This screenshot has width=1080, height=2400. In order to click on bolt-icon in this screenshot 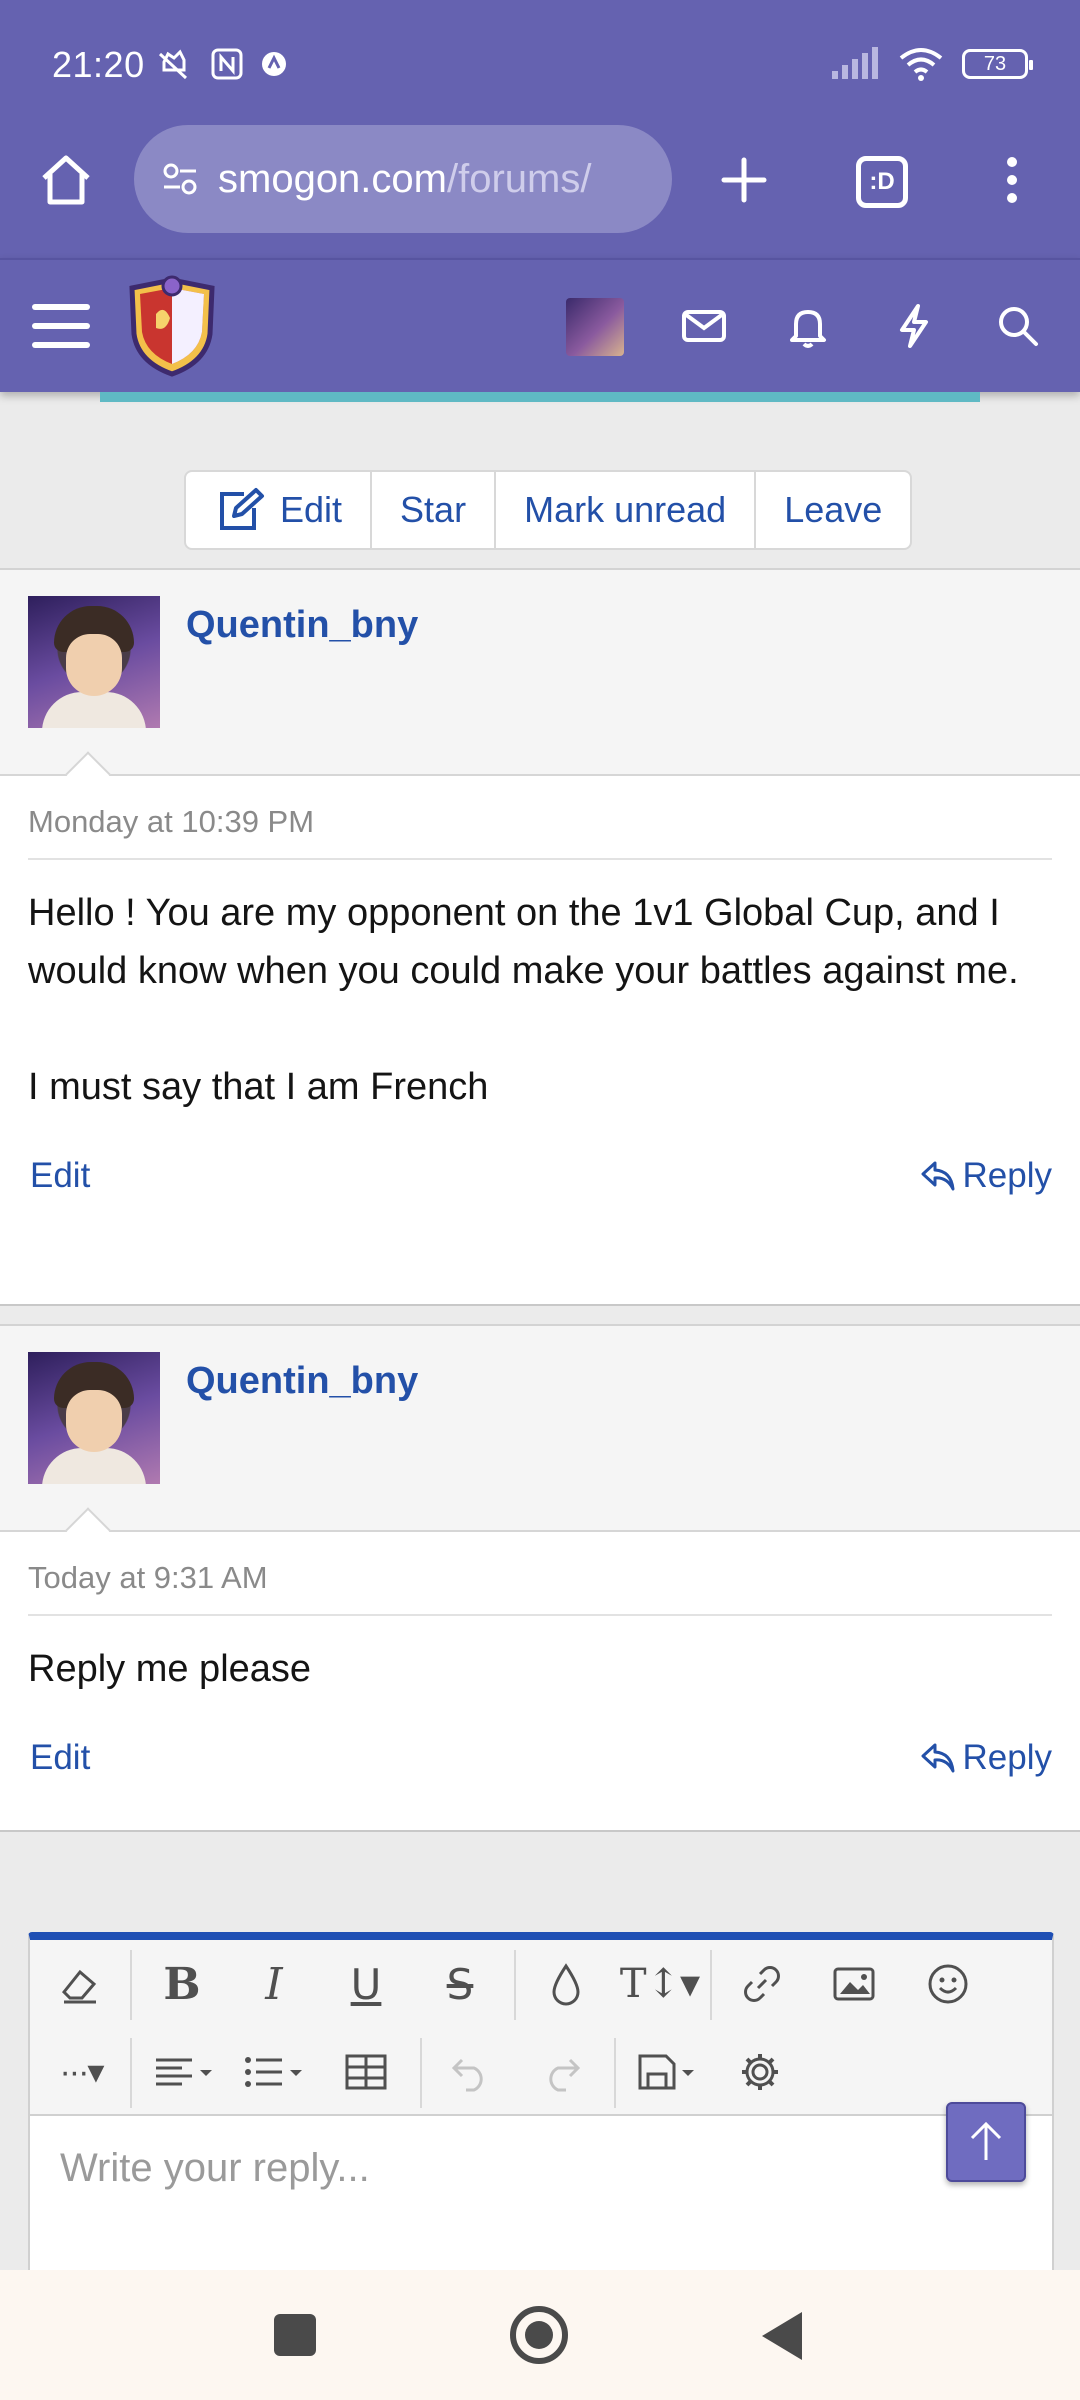, I will do `click(914, 326)`.